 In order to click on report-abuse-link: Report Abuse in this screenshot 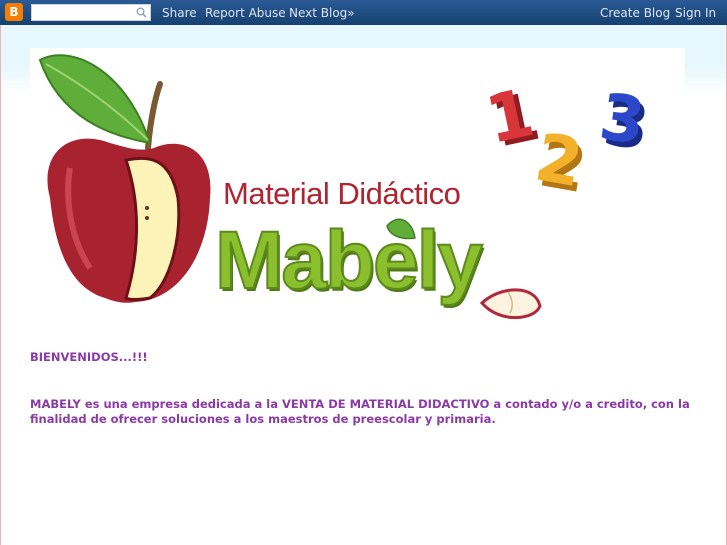, I will do `click(245, 13)`.